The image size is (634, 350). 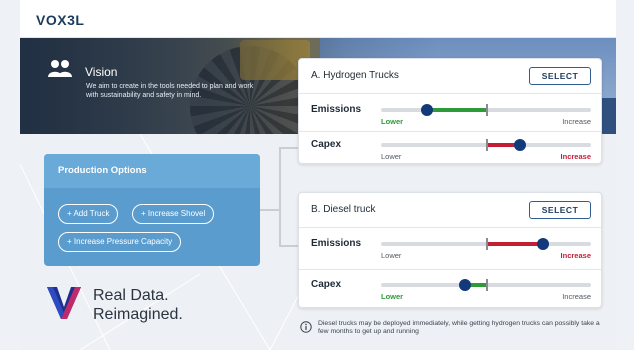 What do you see at coordinates (60, 20) in the screenshot?
I see `brand-logo: VOX3L` at bounding box center [60, 20].